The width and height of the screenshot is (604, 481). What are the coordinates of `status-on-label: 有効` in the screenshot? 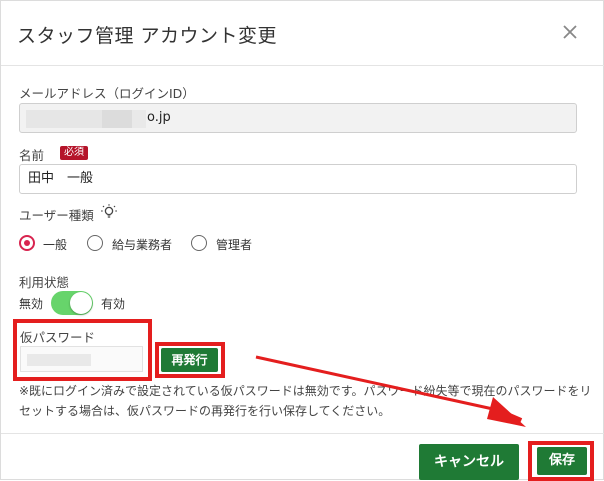 It's located at (113, 304).